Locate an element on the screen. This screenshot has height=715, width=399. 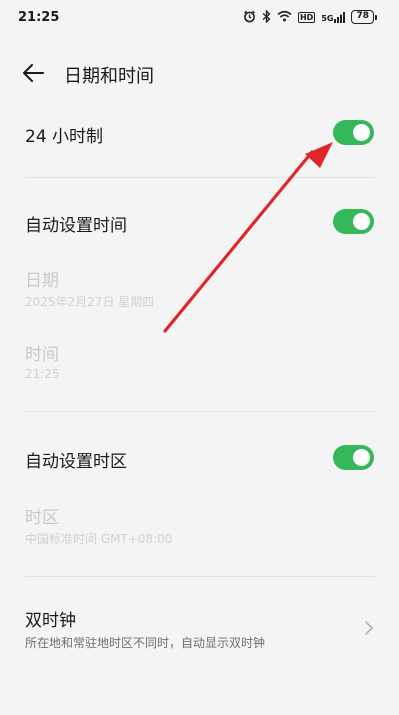
setting-time-label: 时间 is located at coordinates (42, 355).